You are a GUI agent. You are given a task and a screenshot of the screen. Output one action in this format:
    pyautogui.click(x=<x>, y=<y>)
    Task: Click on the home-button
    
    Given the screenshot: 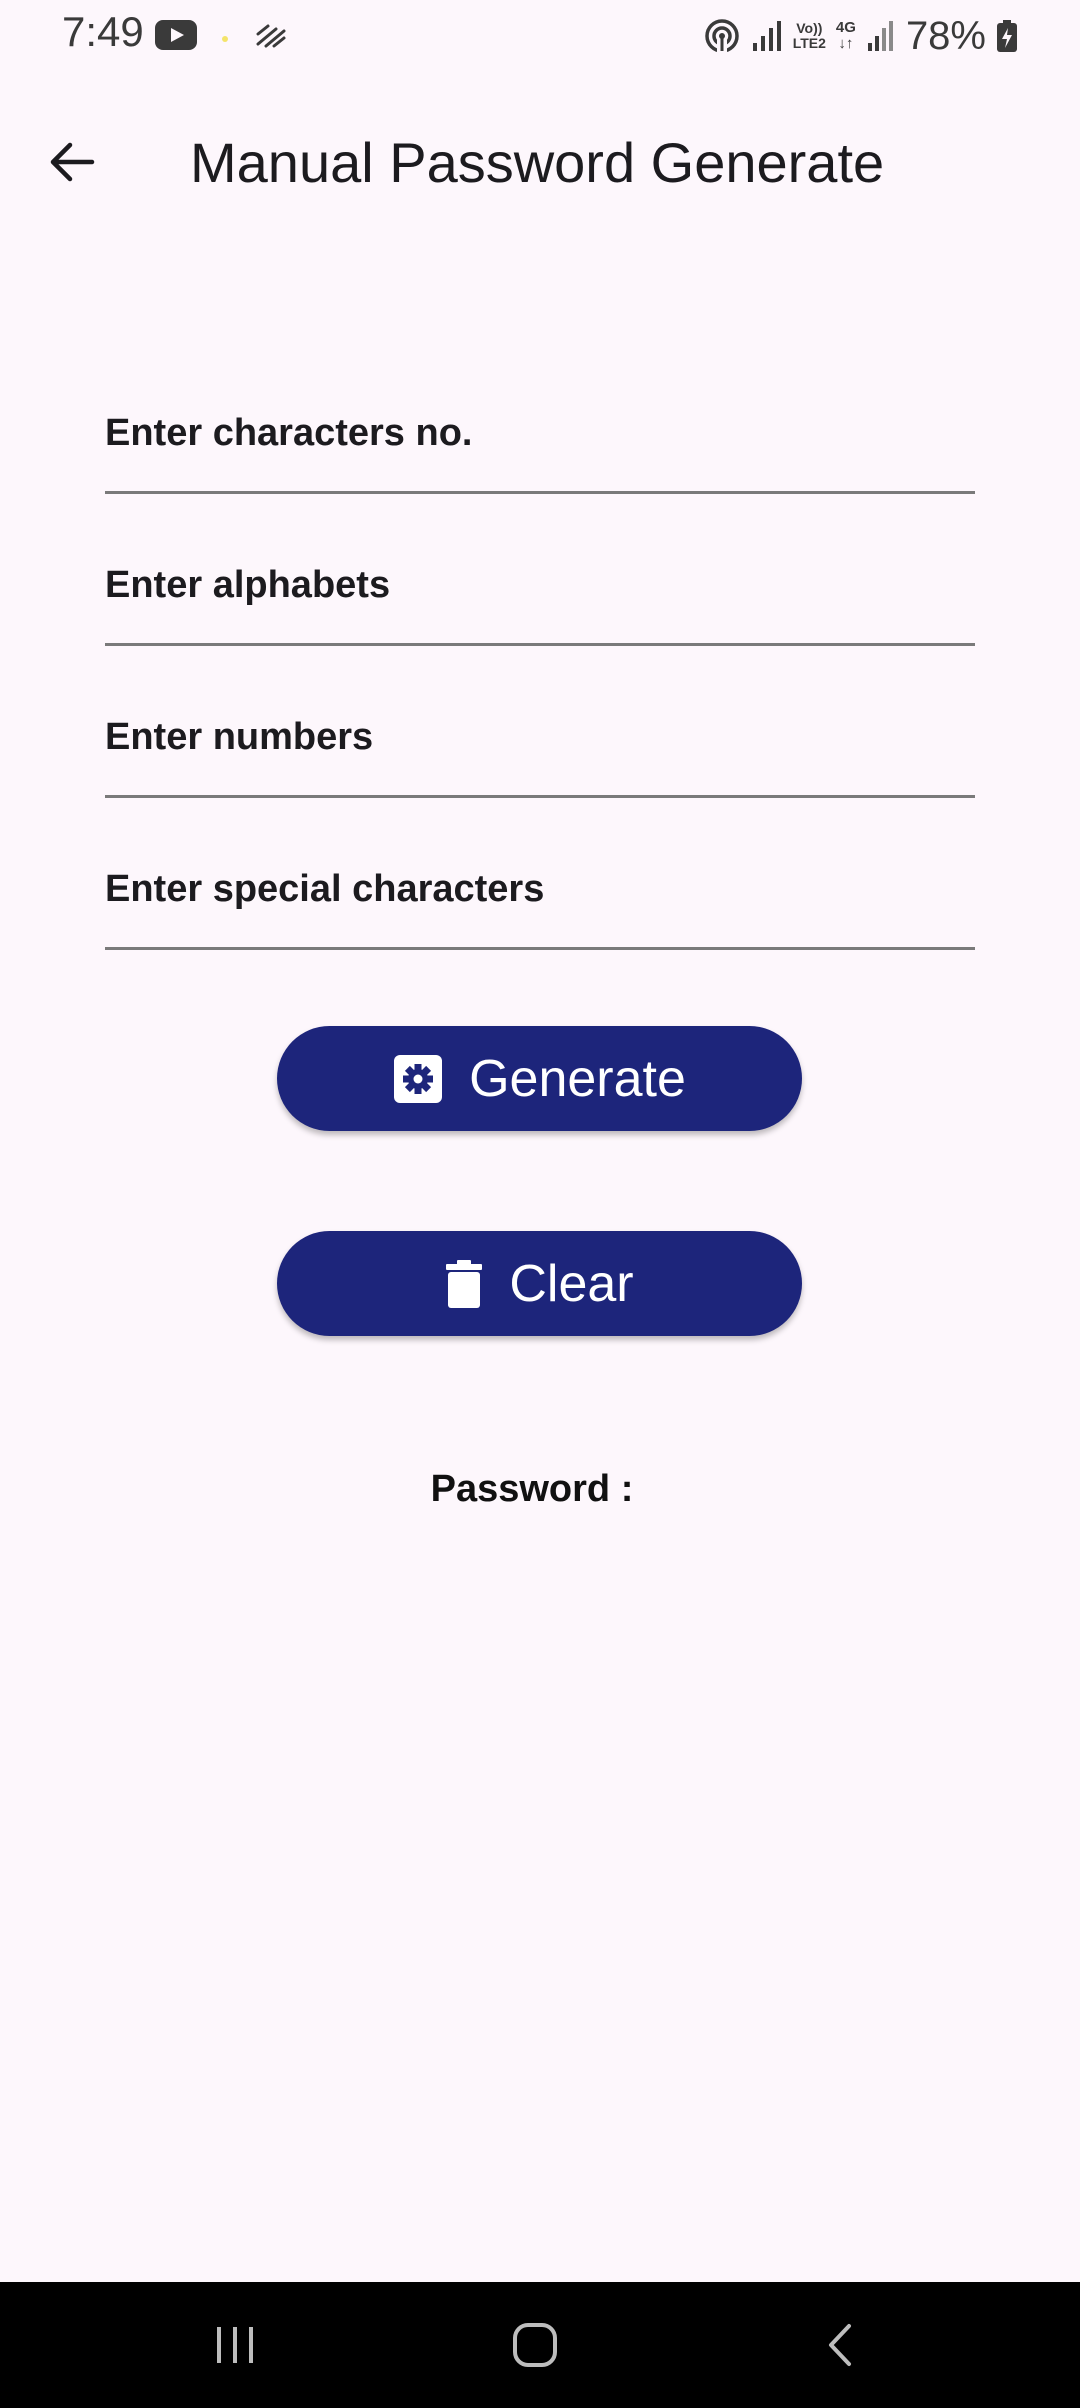 What is the action you would take?
    pyautogui.click(x=535, y=2345)
    